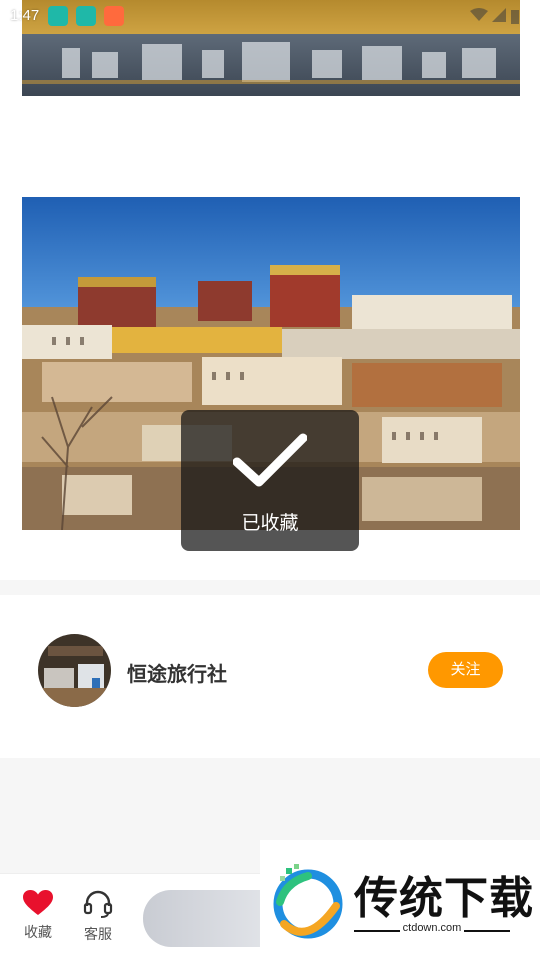  Describe the element at coordinates (465, 670) in the screenshot. I see `follow-button: 关注` at that location.